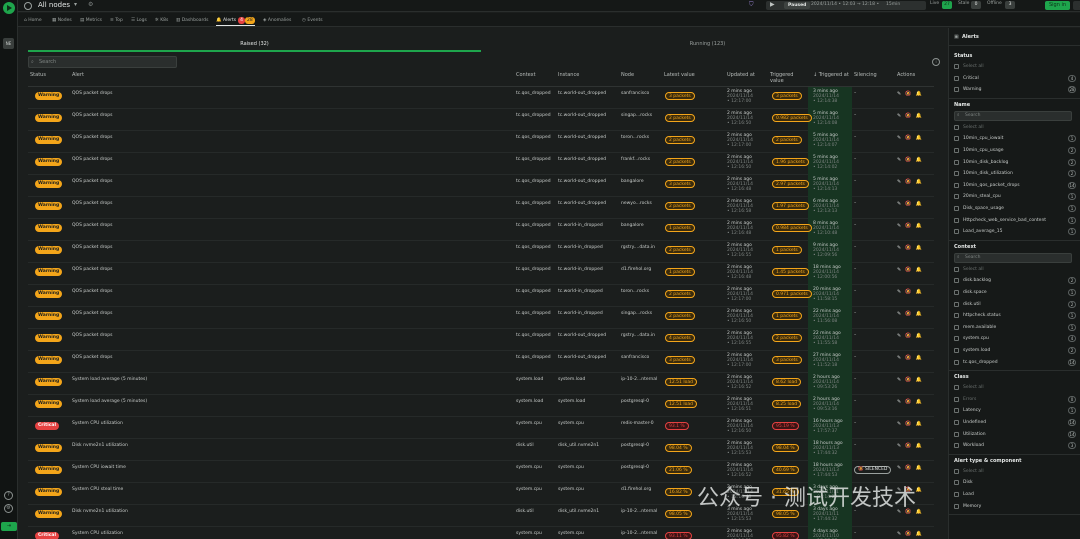 This screenshot has height=539, width=1080. I want to click on alert-name: System load average (5 minutes), so click(109, 379).